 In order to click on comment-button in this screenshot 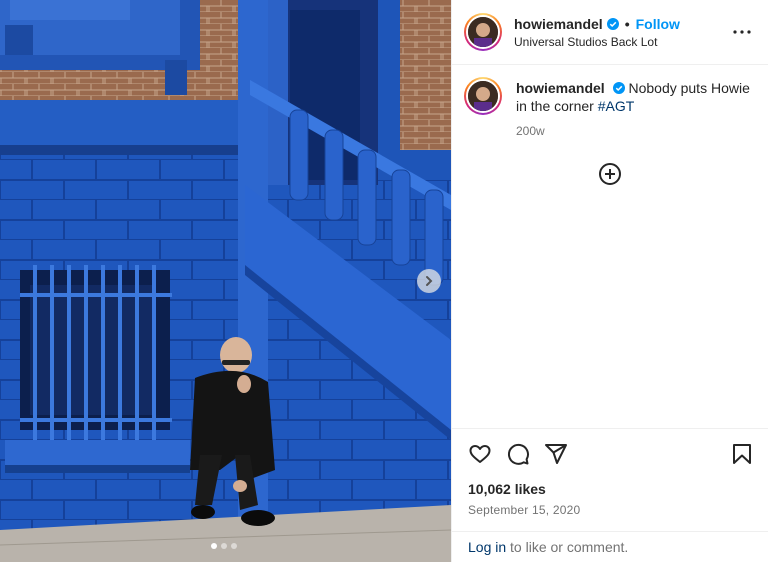, I will do `click(518, 454)`.